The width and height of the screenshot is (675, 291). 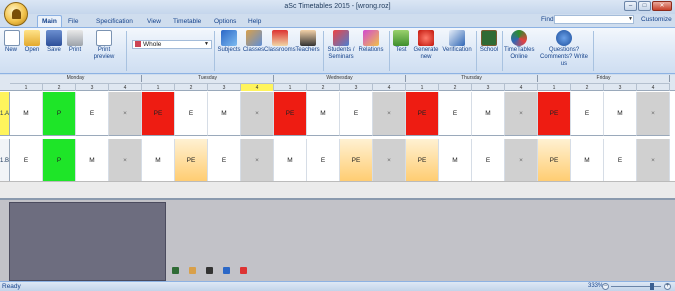 What do you see at coordinates (630, 6) in the screenshot?
I see `minimize-button: –` at bounding box center [630, 6].